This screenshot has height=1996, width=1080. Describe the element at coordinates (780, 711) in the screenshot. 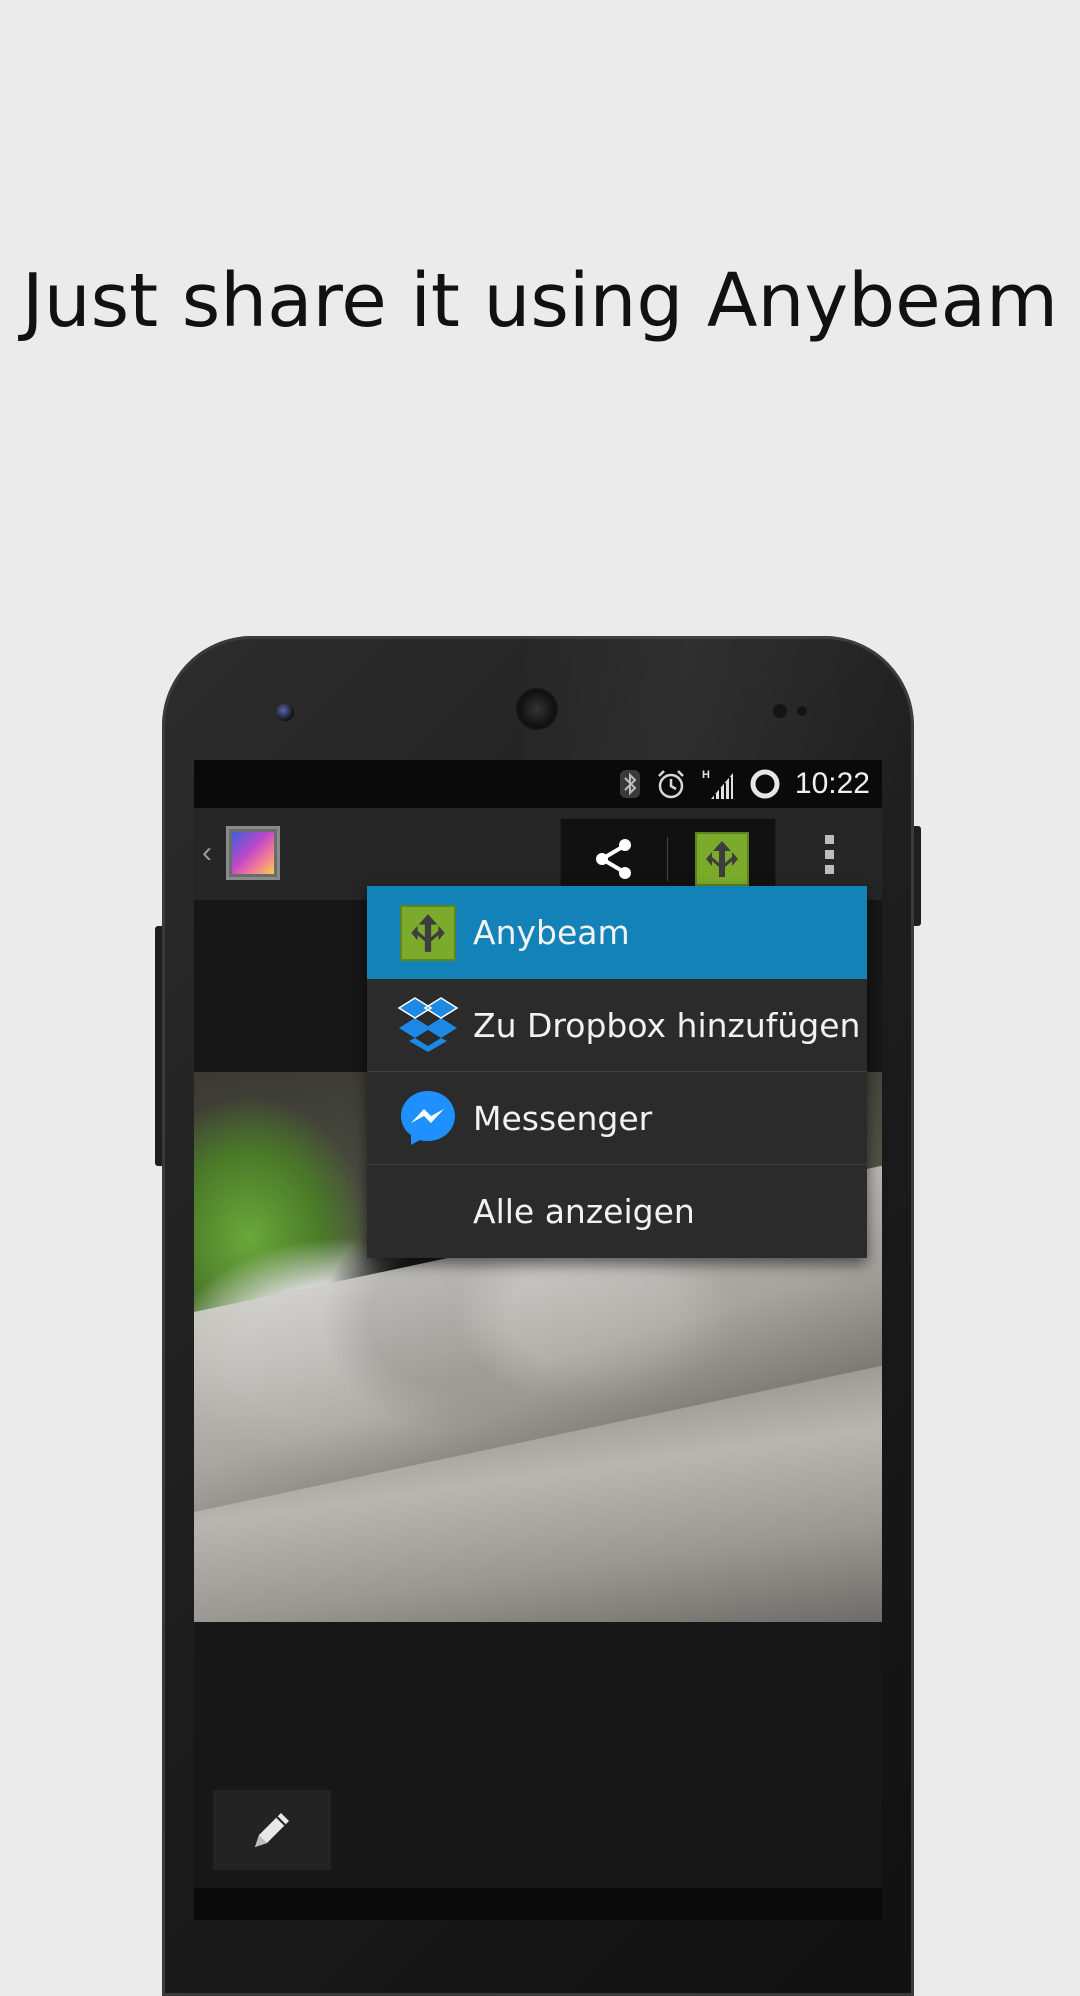

I see `proximity-sensor` at that location.